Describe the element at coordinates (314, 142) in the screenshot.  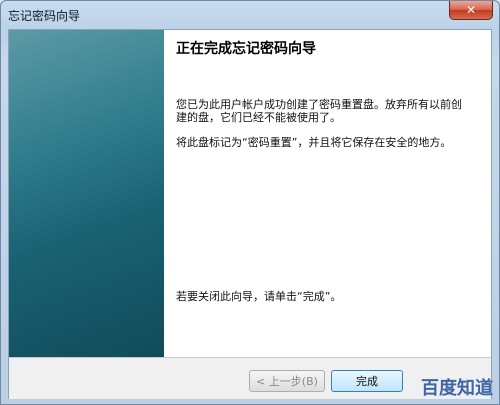
I see `storage-instruction: 将此盘标记为“密码重置”，并且将它保存在安全的地方。` at that location.